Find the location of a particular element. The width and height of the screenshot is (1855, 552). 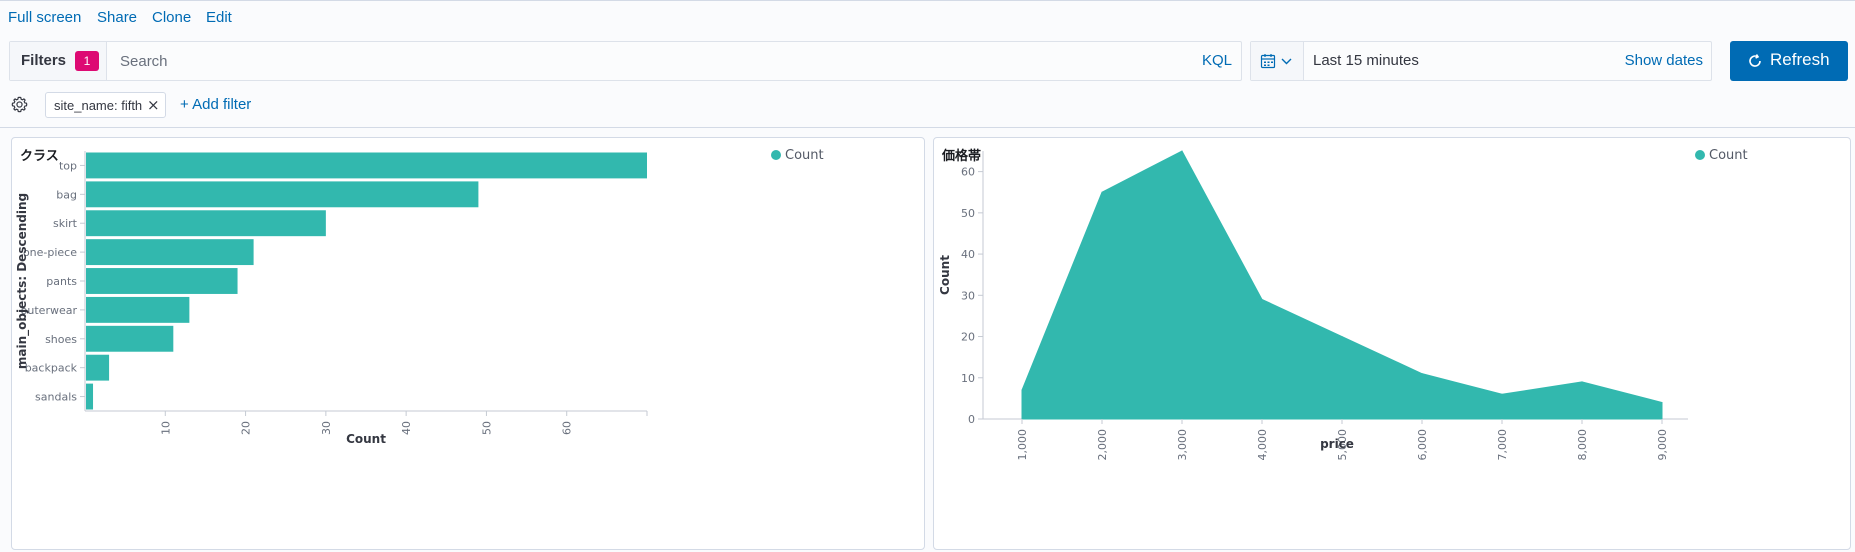

x-tick-label: 20 is located at coordinates (246, 428).